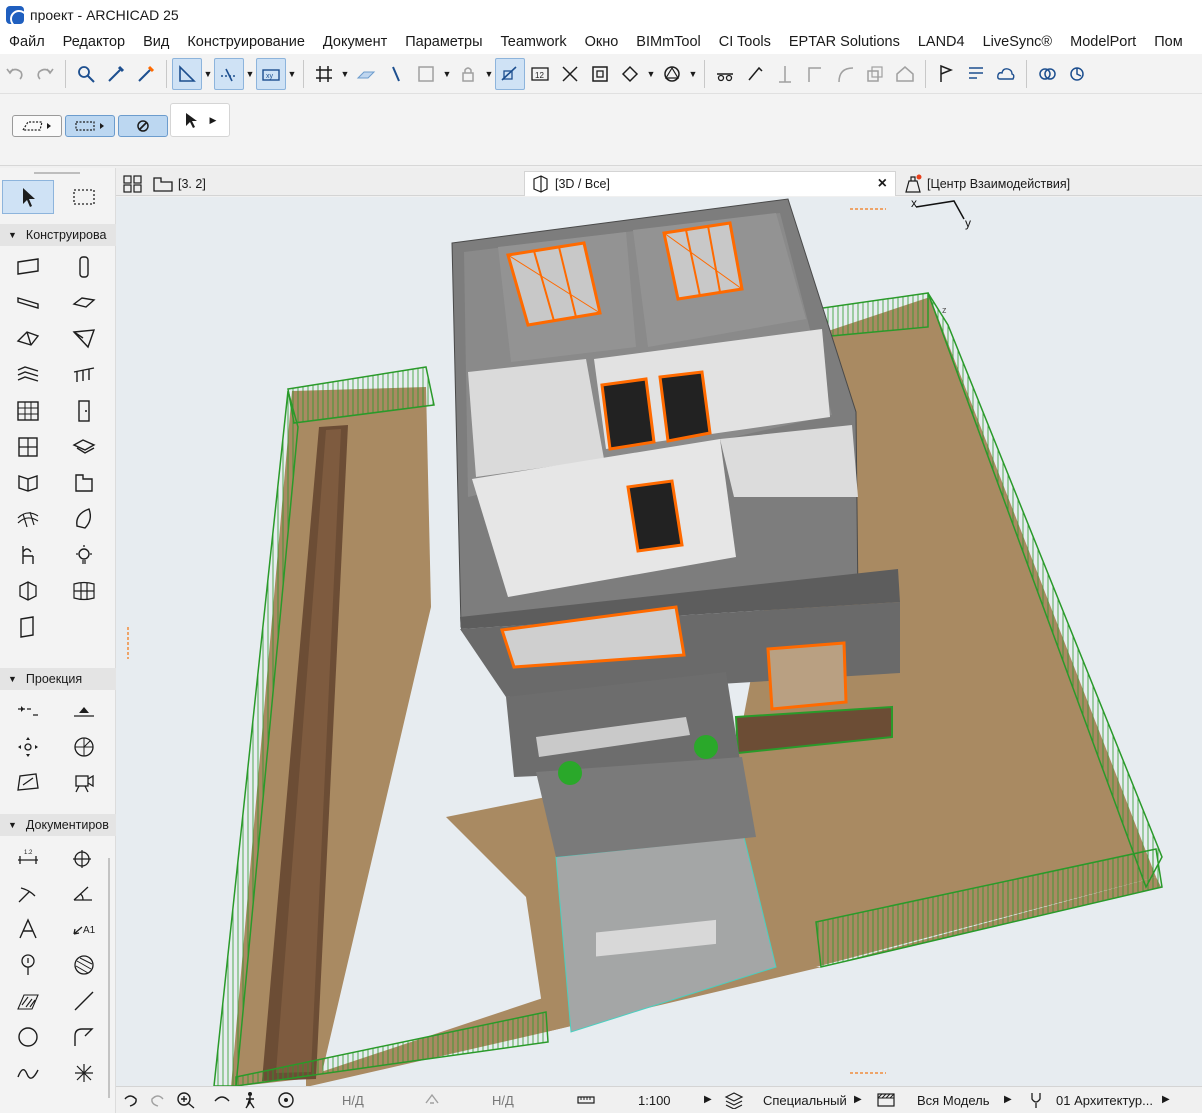 The height and width of the screenshot is (1113, 1202). Describe the element at coordinates (844, 42) in the screenshot. I see `menu-eptar: EPTAR Solutions` at that location.